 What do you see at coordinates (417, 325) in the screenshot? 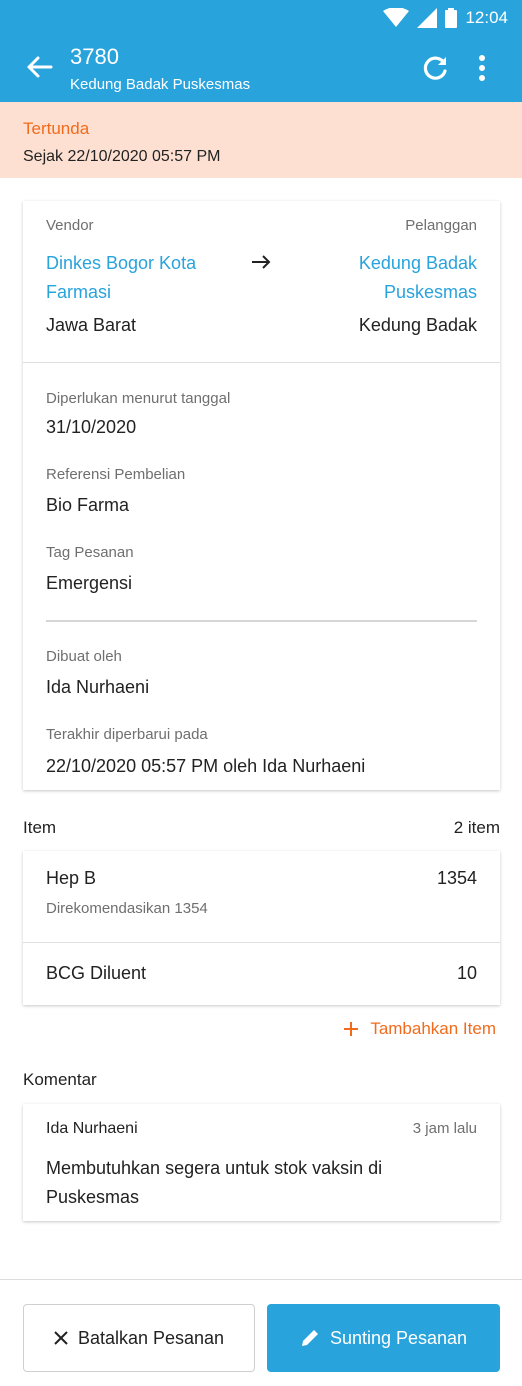
I see `customer-region: Kedung Badak` at bounding box center [417, 325].